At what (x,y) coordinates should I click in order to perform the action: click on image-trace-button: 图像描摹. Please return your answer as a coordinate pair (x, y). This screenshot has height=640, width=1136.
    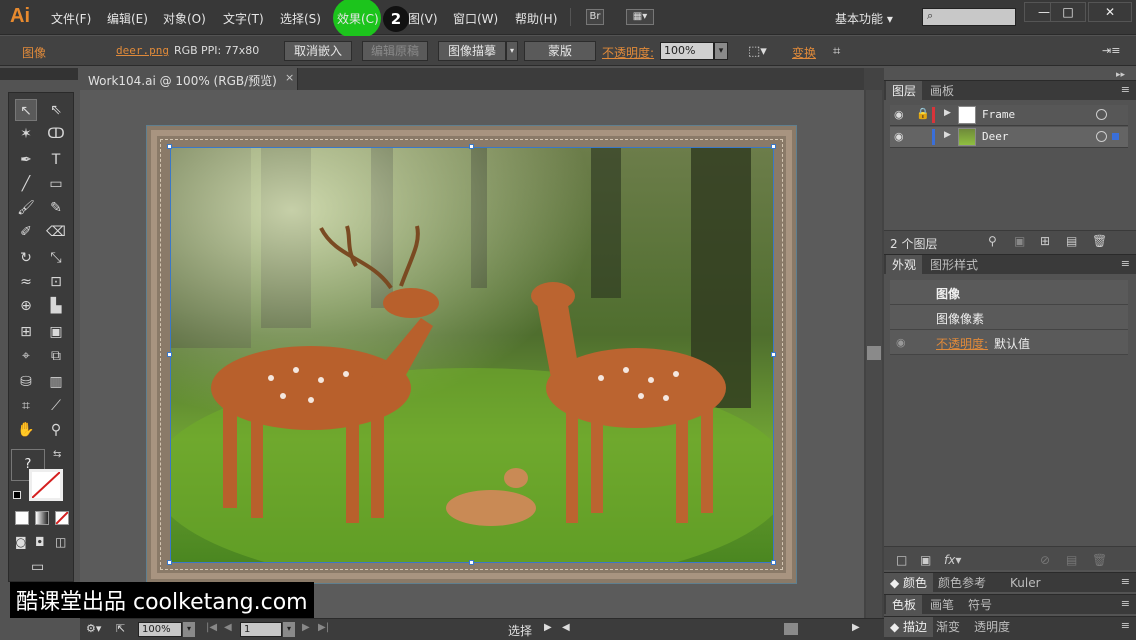
    Looking at the image, I should click on (472, 51).